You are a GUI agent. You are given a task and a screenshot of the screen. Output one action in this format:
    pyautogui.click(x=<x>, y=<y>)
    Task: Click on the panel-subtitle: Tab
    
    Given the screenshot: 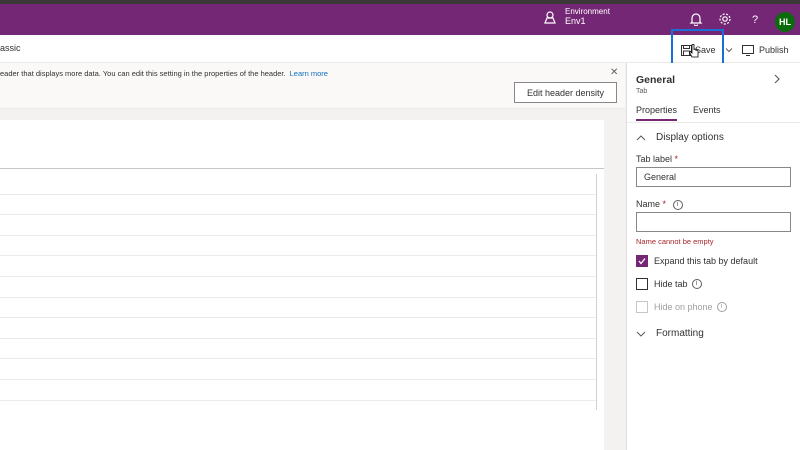 What is the action you would take?
    pyautogui.click(x=642, y=91)
    